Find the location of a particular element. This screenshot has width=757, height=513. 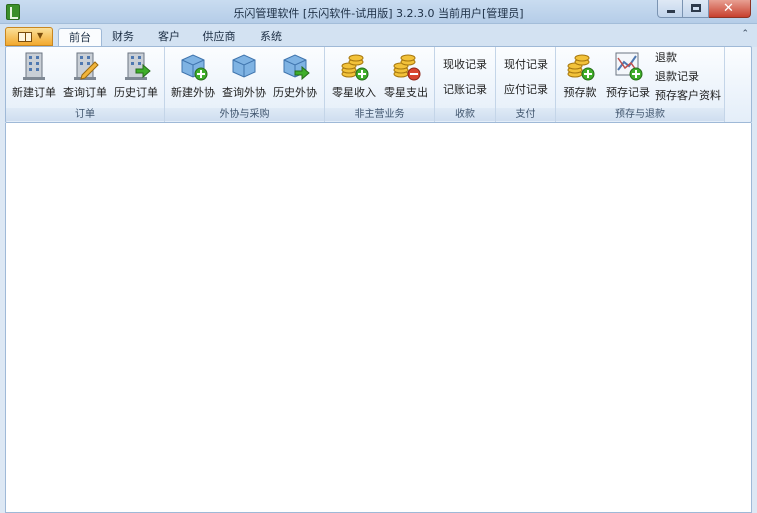

group-orders-label: 订单 is located at coordinates (85, 114).